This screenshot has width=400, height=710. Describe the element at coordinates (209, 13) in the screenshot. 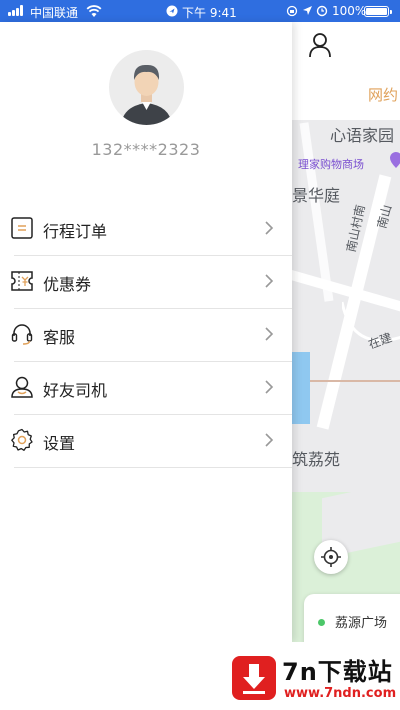

I see `status-time: 下午 9:41` at that location.